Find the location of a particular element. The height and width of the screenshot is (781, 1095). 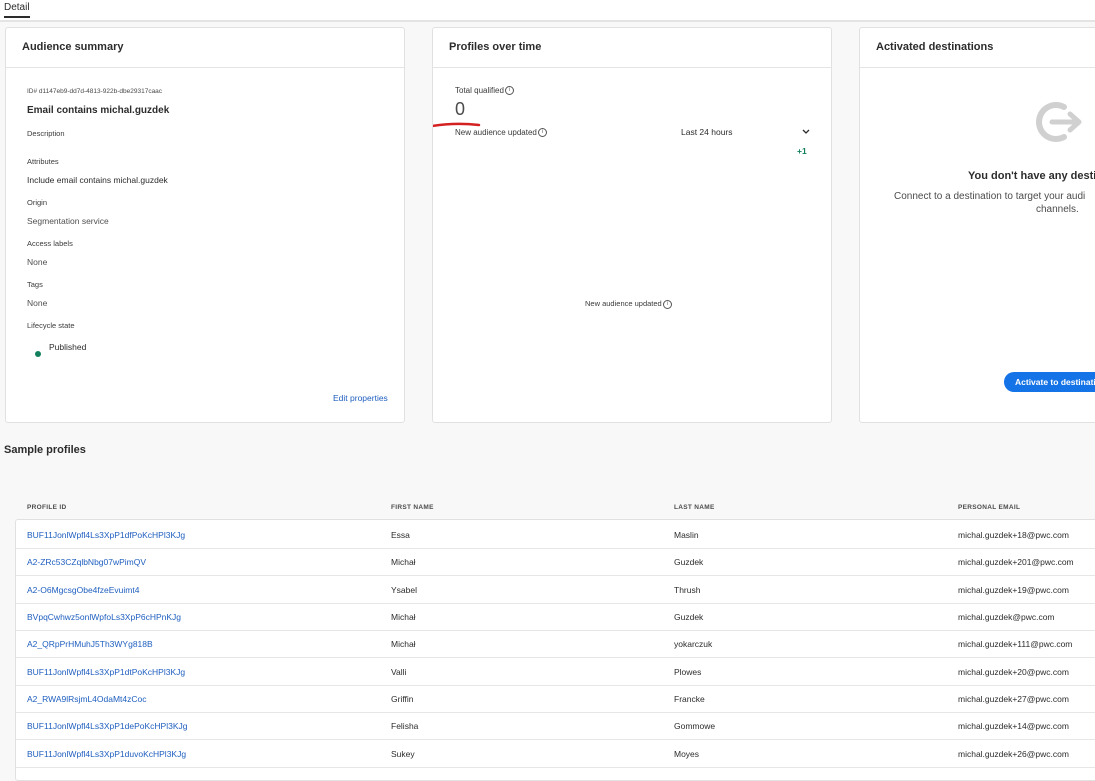

last-name-cell: Plowes is located at coordinates (688, 672).